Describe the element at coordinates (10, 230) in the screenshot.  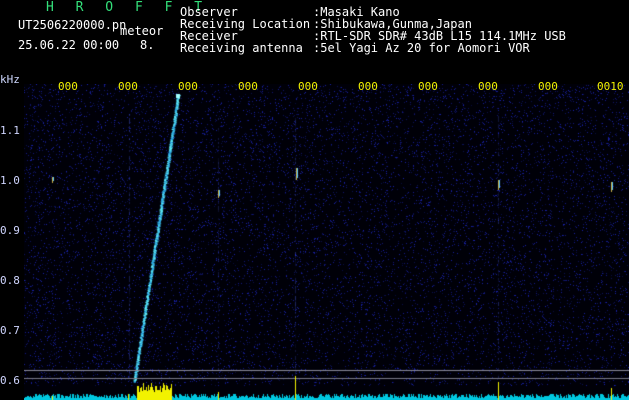
I see `y-tick-label: 0.9` at that location.